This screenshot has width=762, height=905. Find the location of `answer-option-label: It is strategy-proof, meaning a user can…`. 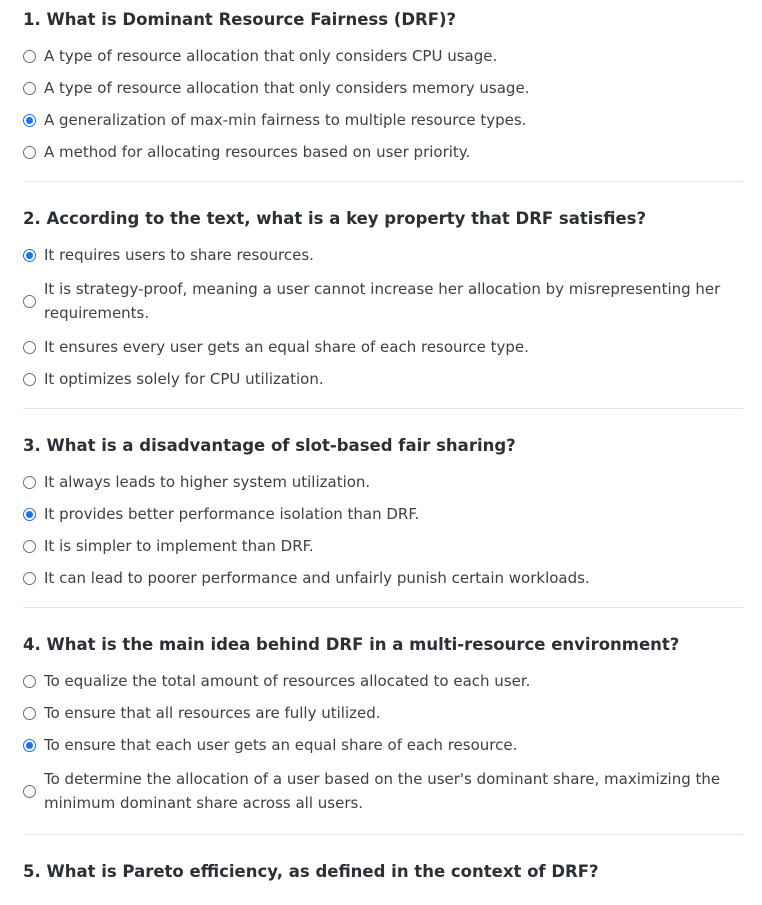

answer-option-label: It is strategy-proof, meaning a user can… is located at coordinates (382, 301).